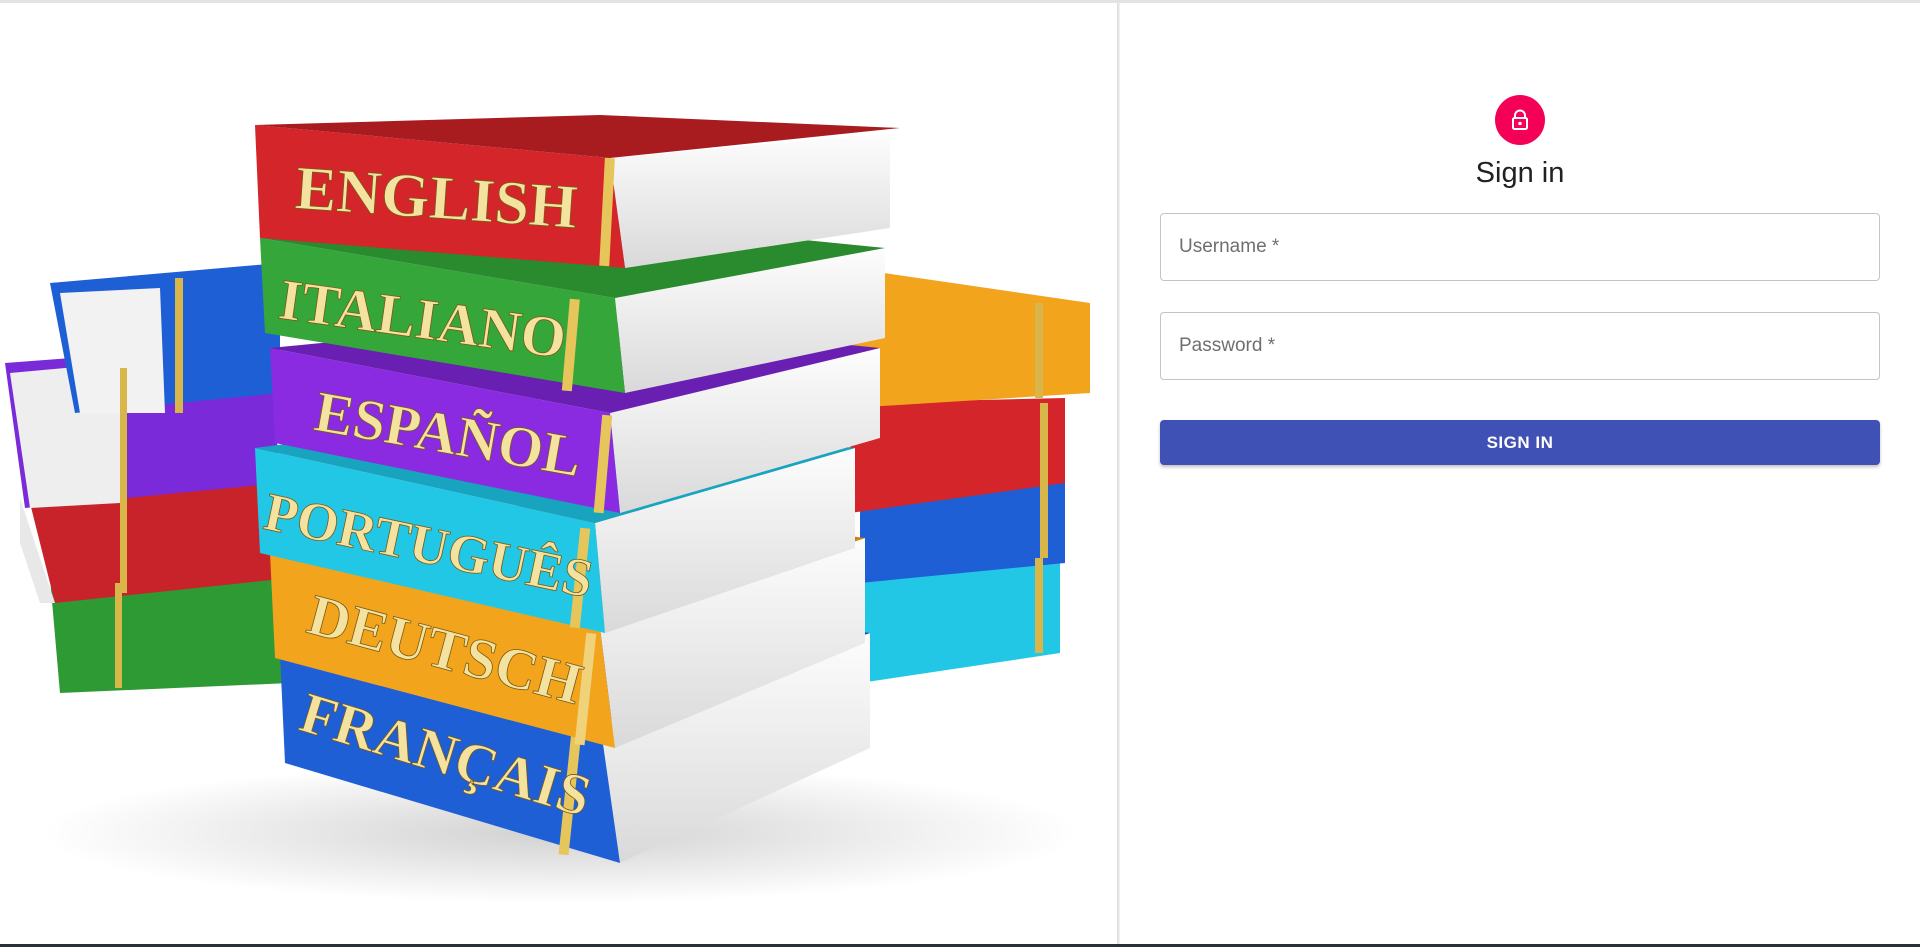 The height and width of the screenshot is (947, 1920). I want to click on username-input, so click(1520, 247).